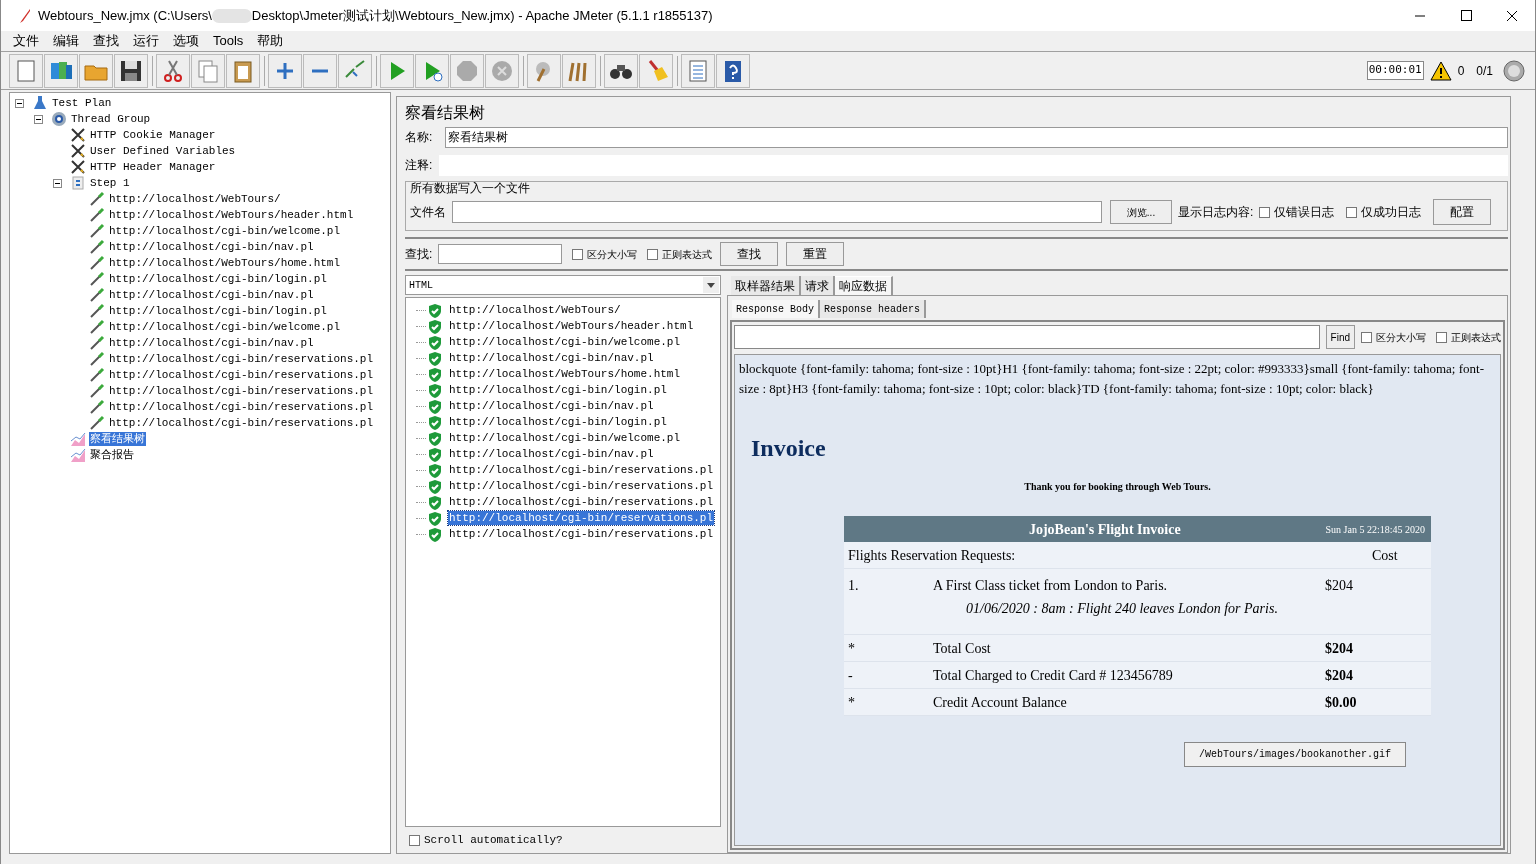  Describe the element at coordinates (40, 103) in the screenshot. I see `flask-icon` at that location.